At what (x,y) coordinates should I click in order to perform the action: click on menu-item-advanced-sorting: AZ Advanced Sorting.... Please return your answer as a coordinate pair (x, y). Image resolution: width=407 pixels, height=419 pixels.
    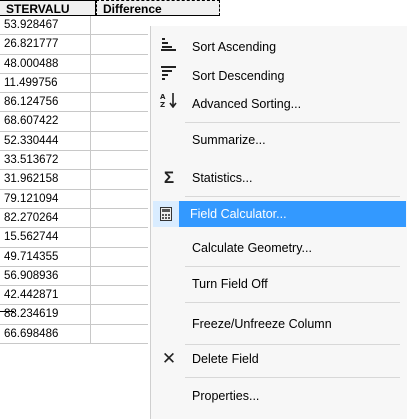
    Looking at the image, I should click on (281, 104).